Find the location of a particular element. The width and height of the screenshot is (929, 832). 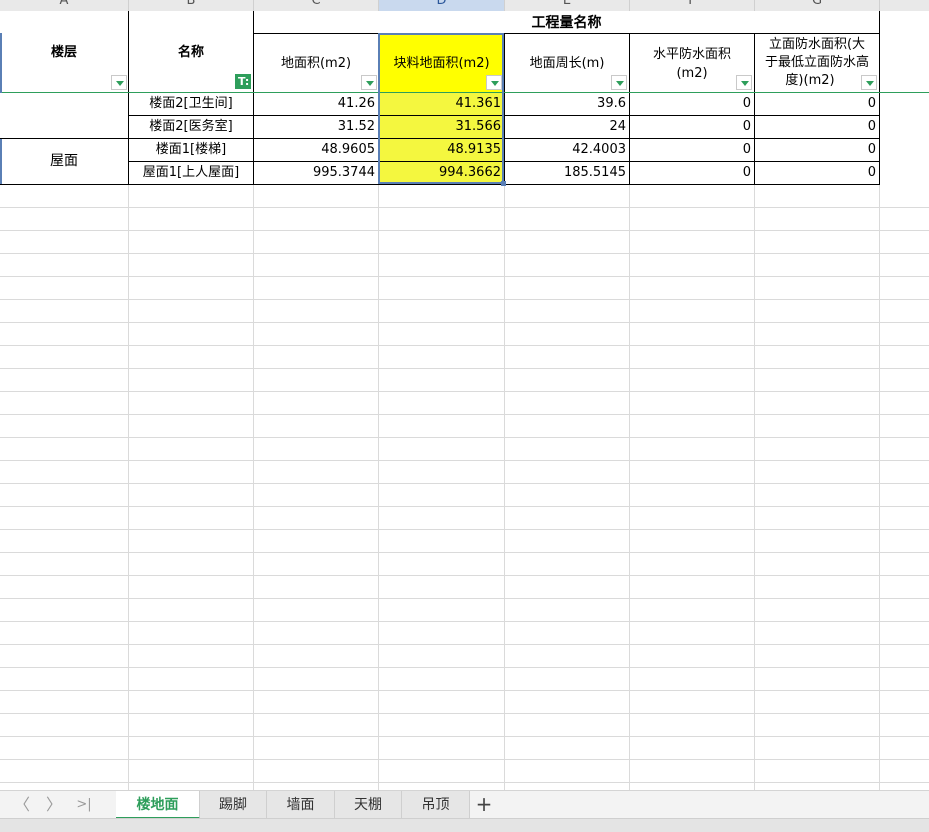

header-vertical-waterproof-line3: 度)(m2) is located at coordinates (810, 80).